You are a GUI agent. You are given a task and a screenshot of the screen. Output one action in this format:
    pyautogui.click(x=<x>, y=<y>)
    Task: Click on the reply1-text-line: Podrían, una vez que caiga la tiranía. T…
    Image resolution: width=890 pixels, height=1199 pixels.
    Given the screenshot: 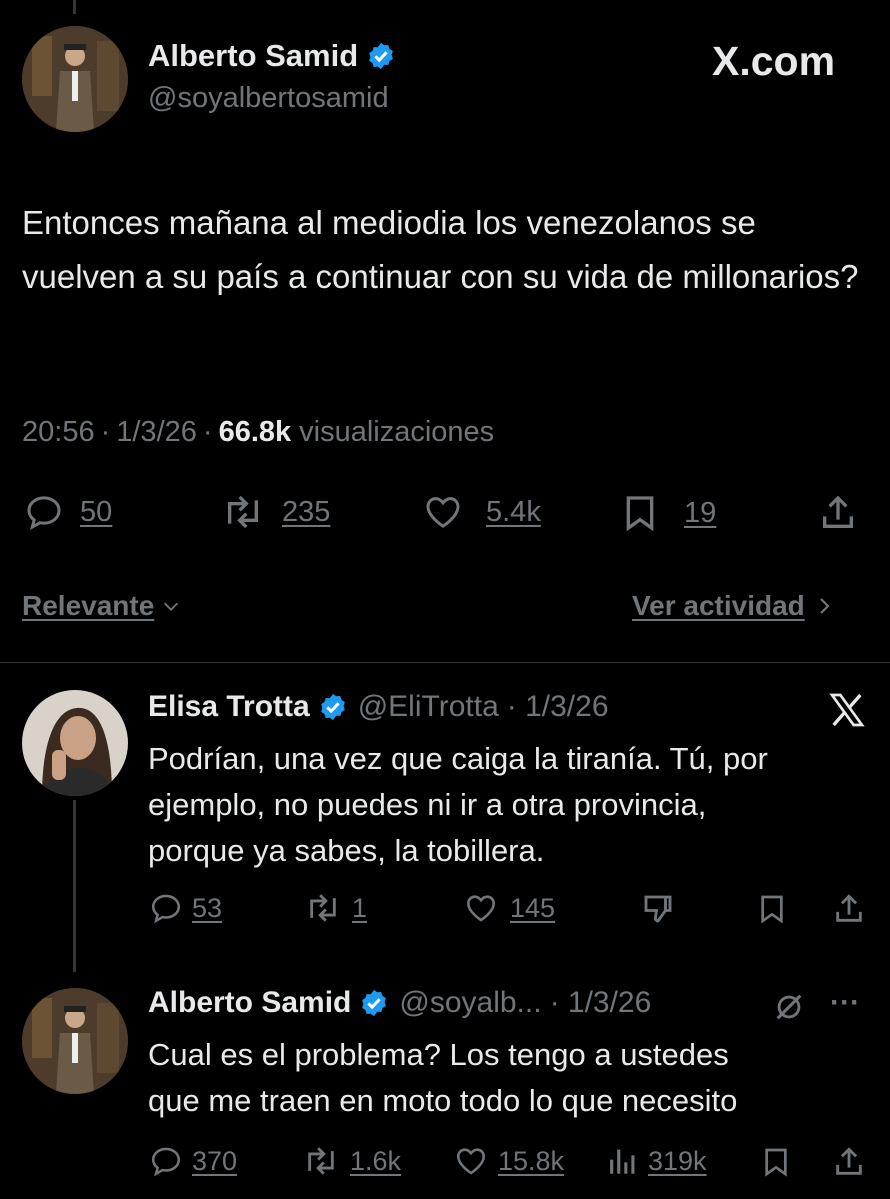 What is the action you would take?
    pyautogui.click(x=458, y=758)
    